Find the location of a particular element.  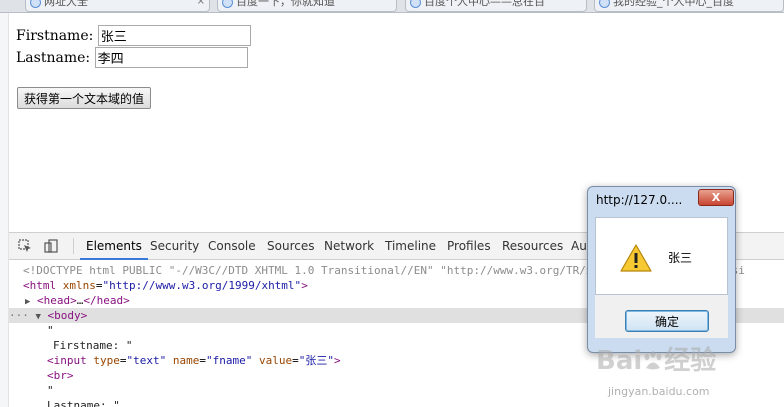

lastname-label: Lastname: is located at coordinates (53, 57).